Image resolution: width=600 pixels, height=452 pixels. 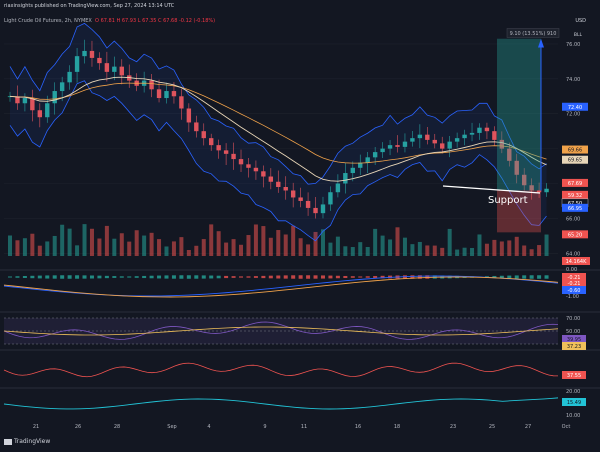 What do you see at coordinates (566, 427) in the screenshot?
I see `time-tick-label: Oct` at bounding box center [566, 427].